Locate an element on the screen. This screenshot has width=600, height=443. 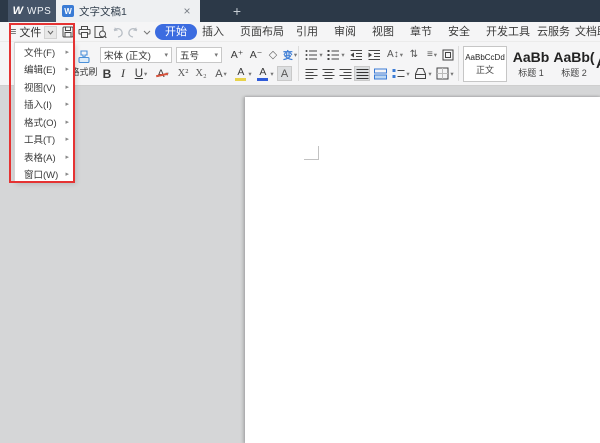
bold-button: B is located at coordinates (107, 73).